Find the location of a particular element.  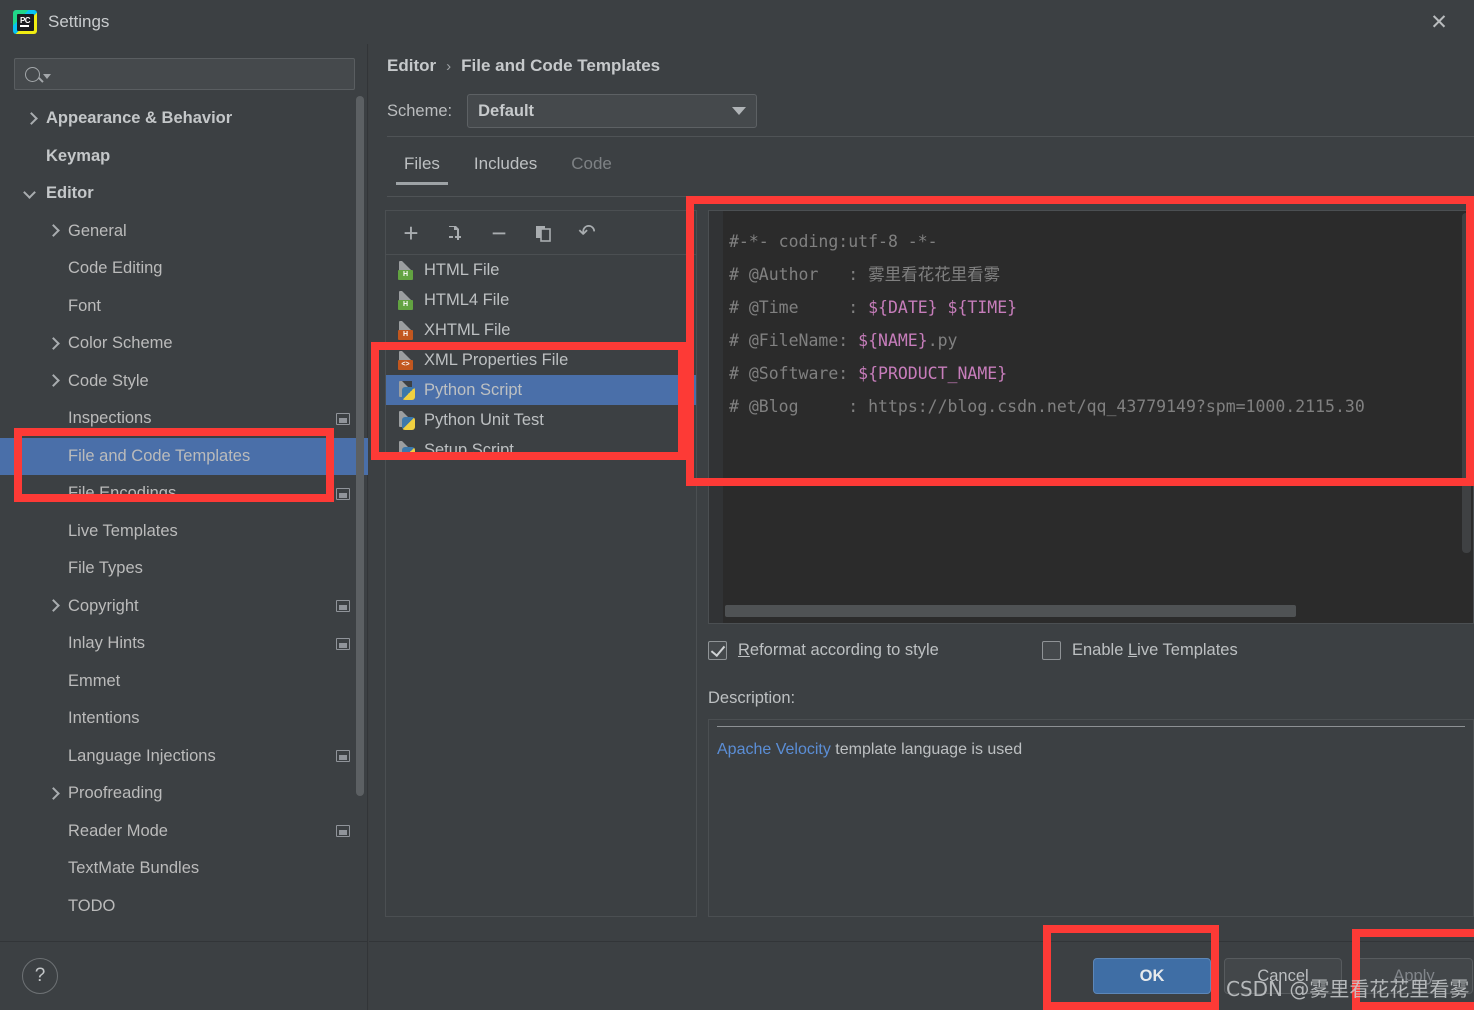

sidebar-item-inlay-hints: Inlay Hints is located at coordinates (184, 644).